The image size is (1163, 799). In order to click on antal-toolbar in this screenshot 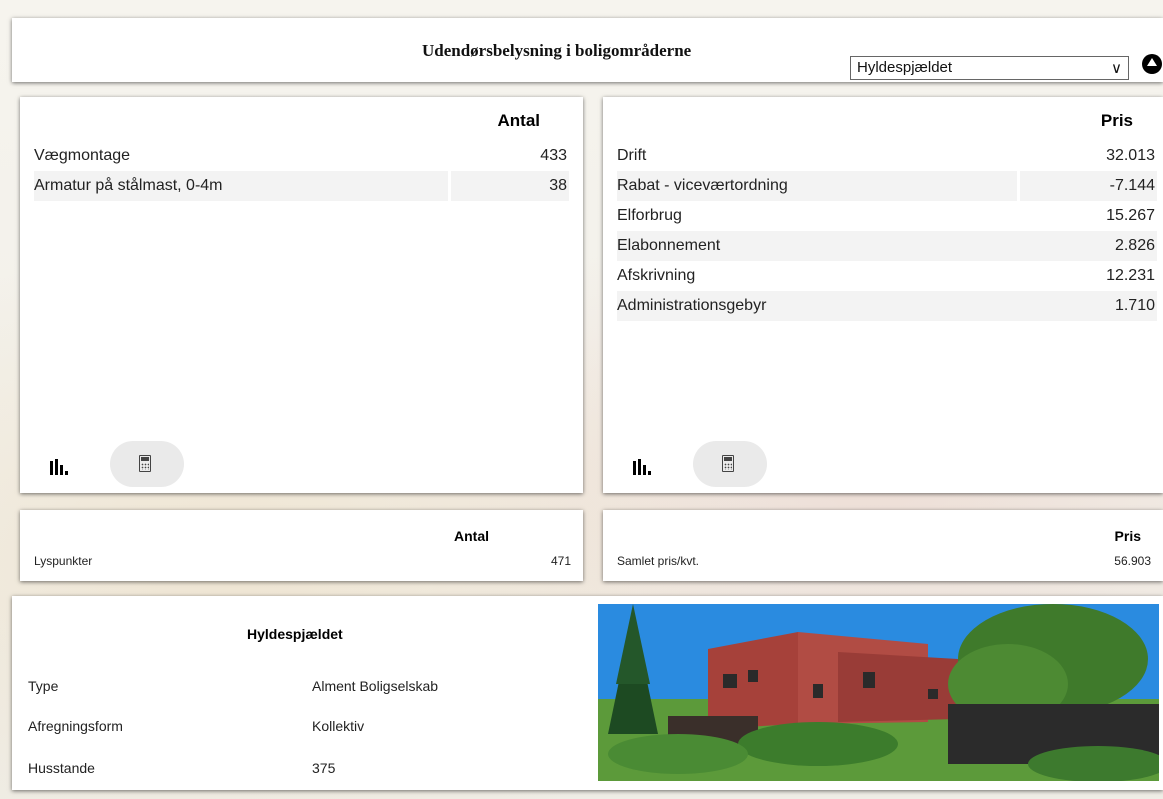, I will do `click(120, 464)`.